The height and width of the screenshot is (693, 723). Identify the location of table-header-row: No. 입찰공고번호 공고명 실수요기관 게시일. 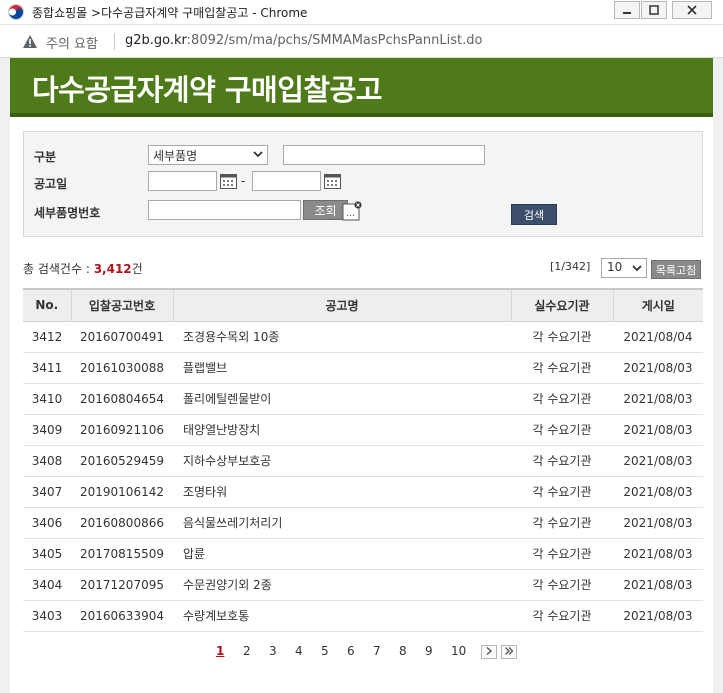
(363, 305).